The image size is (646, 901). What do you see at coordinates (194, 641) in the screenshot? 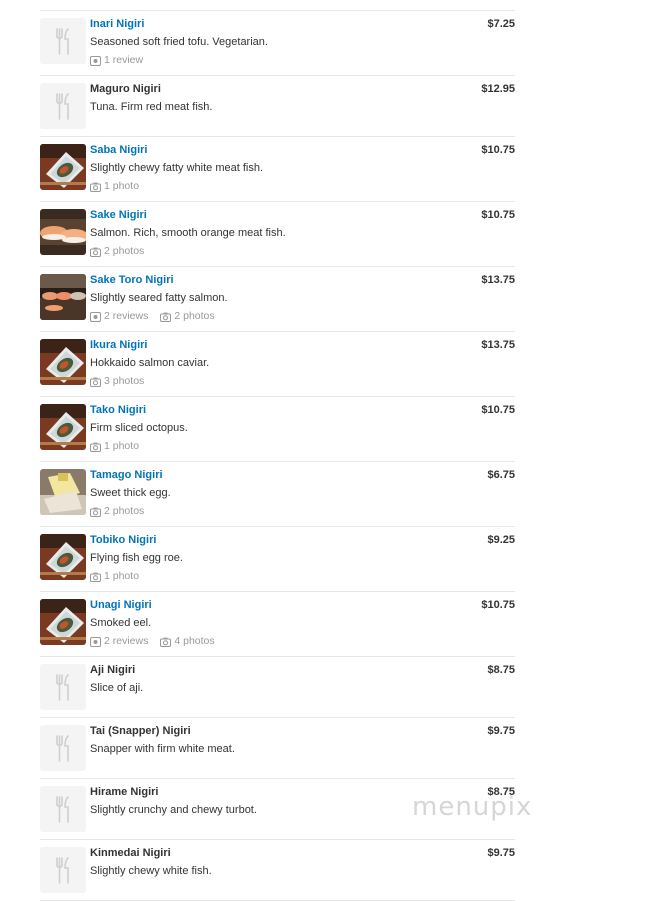
I see `photos-count: 4 photos` at bounding box center [194, 641].